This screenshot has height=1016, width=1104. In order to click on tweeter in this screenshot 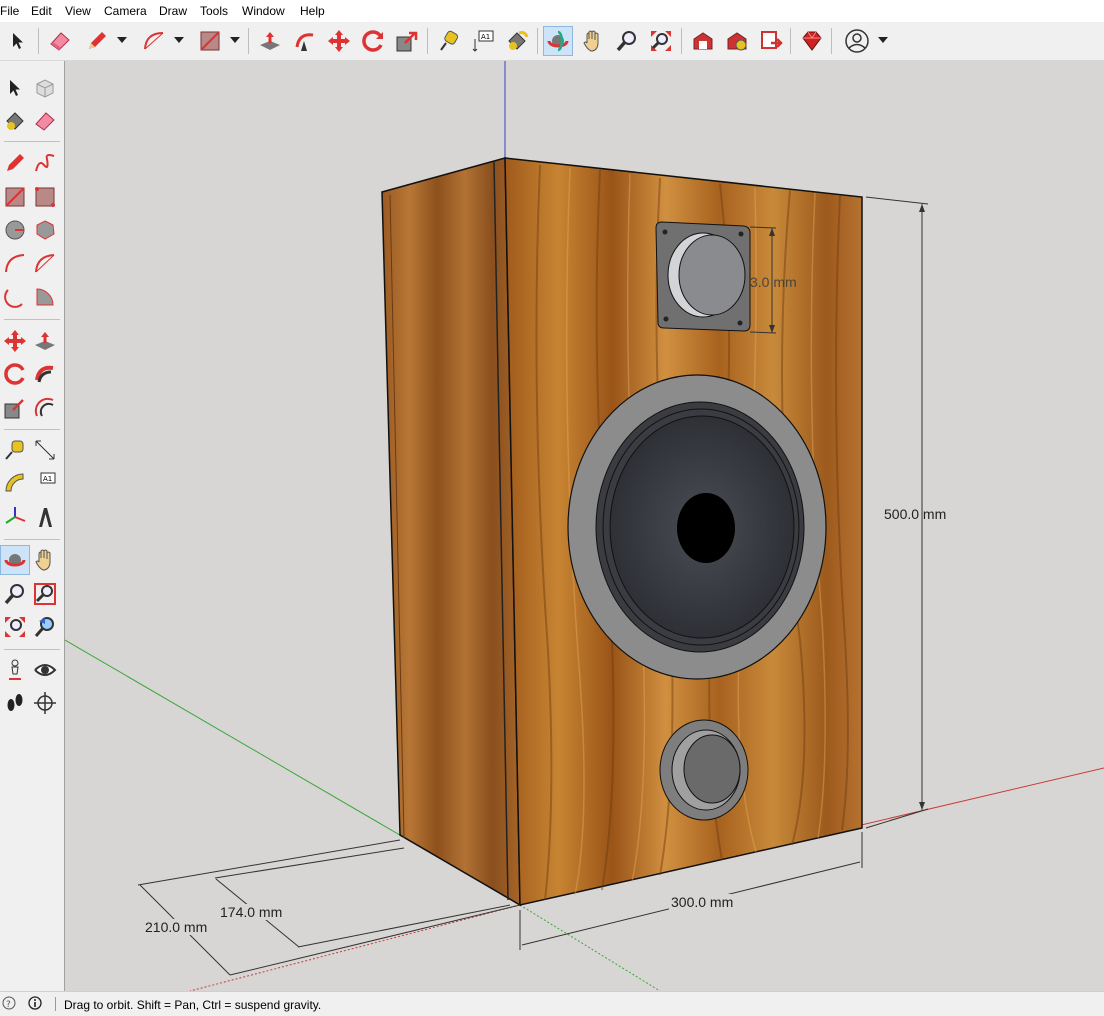, I will do `click(703, 276)`.